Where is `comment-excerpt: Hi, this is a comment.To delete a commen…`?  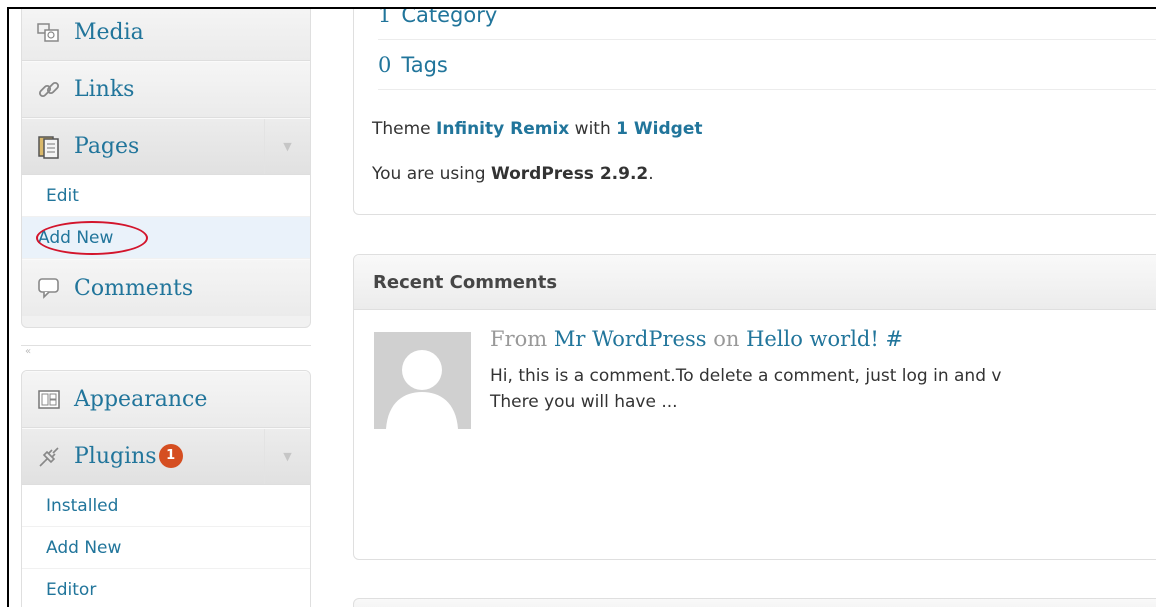
comment-excerpt: Hi, this is a comment.To delete a commen… is located at coordinates (823, 389).